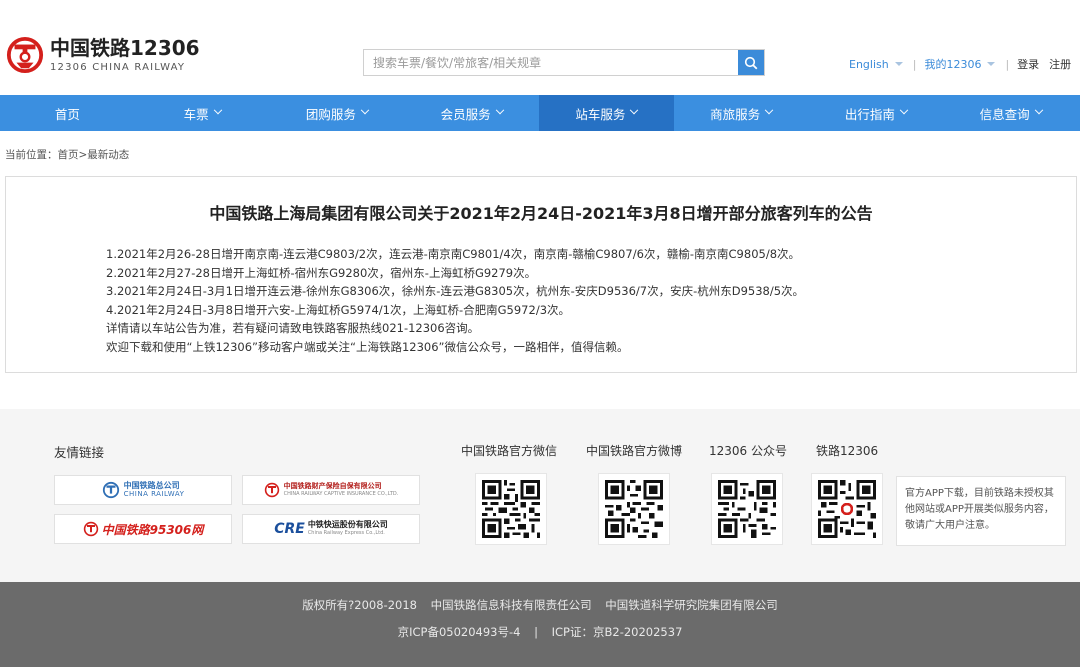 This screenshot has height=667, width=1080. Describe the element at coordinates (330, 114) in the screenshot. I see `nav-item-label: 团购服务` at that location.